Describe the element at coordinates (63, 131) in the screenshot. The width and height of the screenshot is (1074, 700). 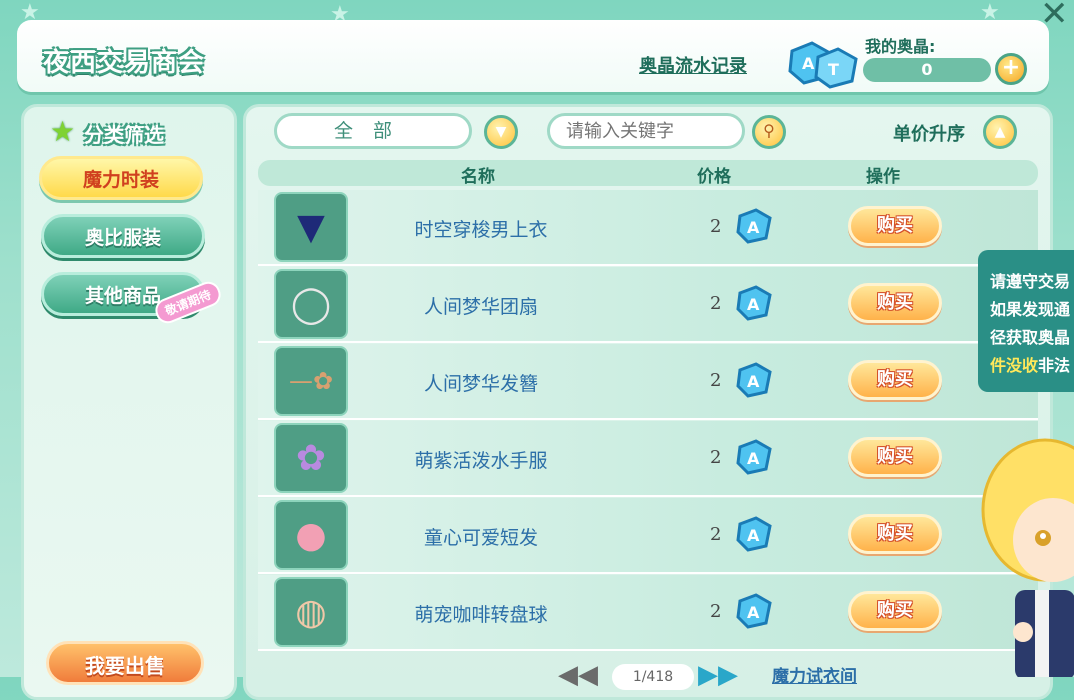
I see `star-icon: ★` at that location.